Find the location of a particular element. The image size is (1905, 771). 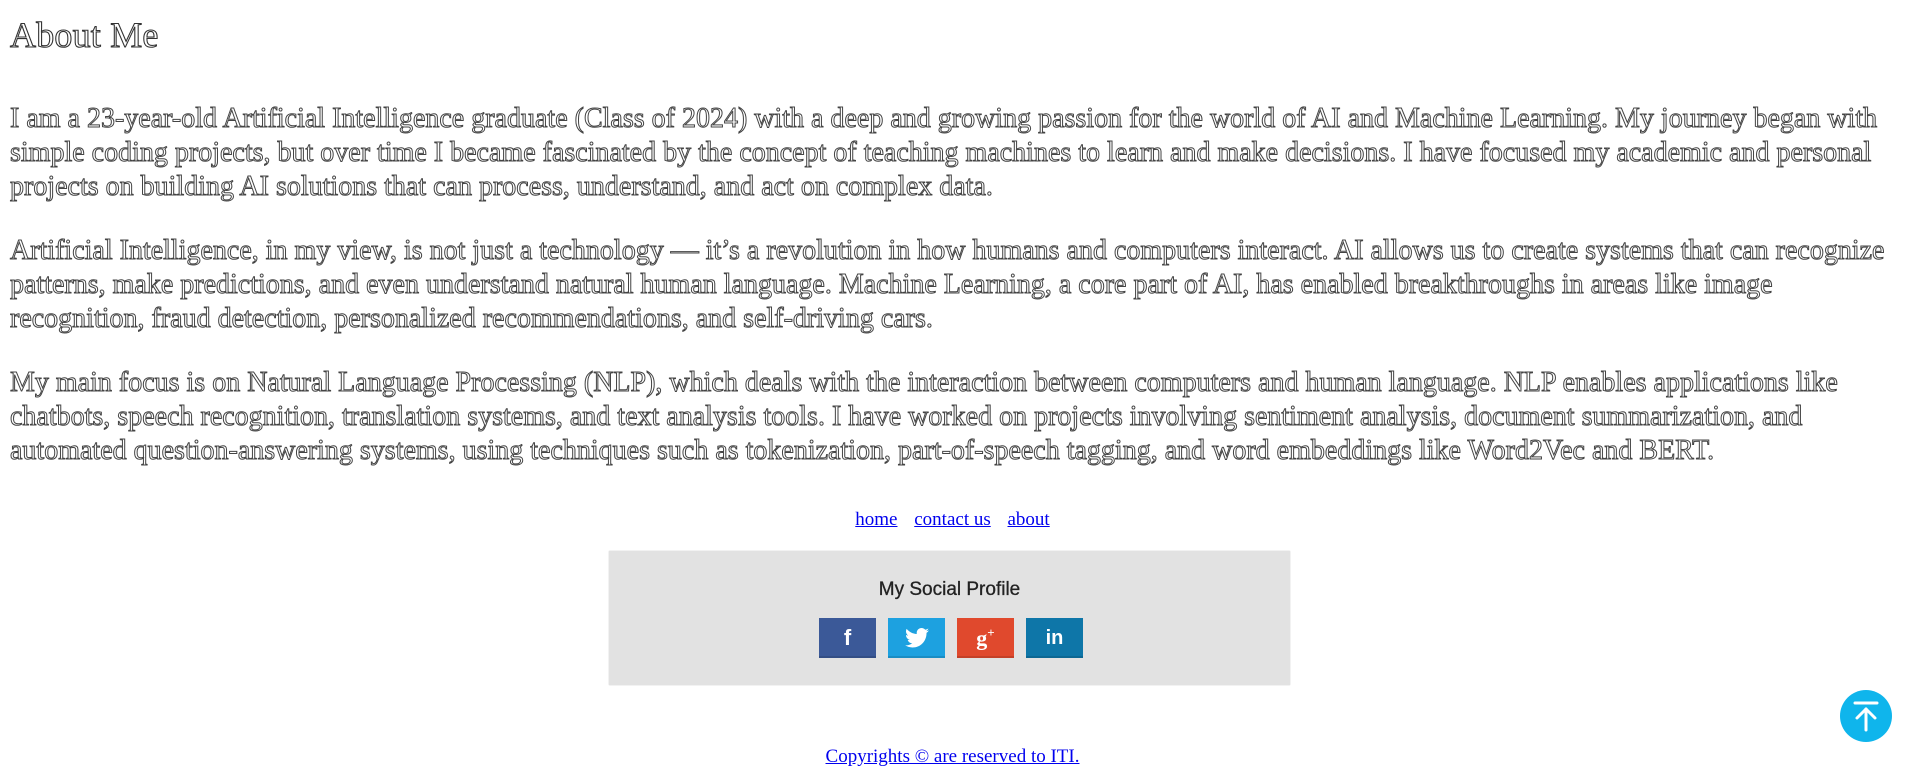

page-title: About Me is located at coordinates (84, 34).